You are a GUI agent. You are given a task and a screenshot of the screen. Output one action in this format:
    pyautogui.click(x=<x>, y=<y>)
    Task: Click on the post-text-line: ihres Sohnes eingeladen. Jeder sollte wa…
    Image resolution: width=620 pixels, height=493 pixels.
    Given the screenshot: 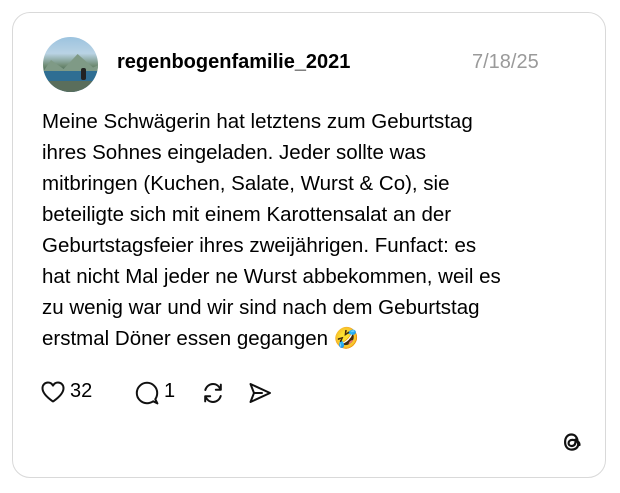 What is the action you would take?
    pyautogui.click(x=234, y=152)
    